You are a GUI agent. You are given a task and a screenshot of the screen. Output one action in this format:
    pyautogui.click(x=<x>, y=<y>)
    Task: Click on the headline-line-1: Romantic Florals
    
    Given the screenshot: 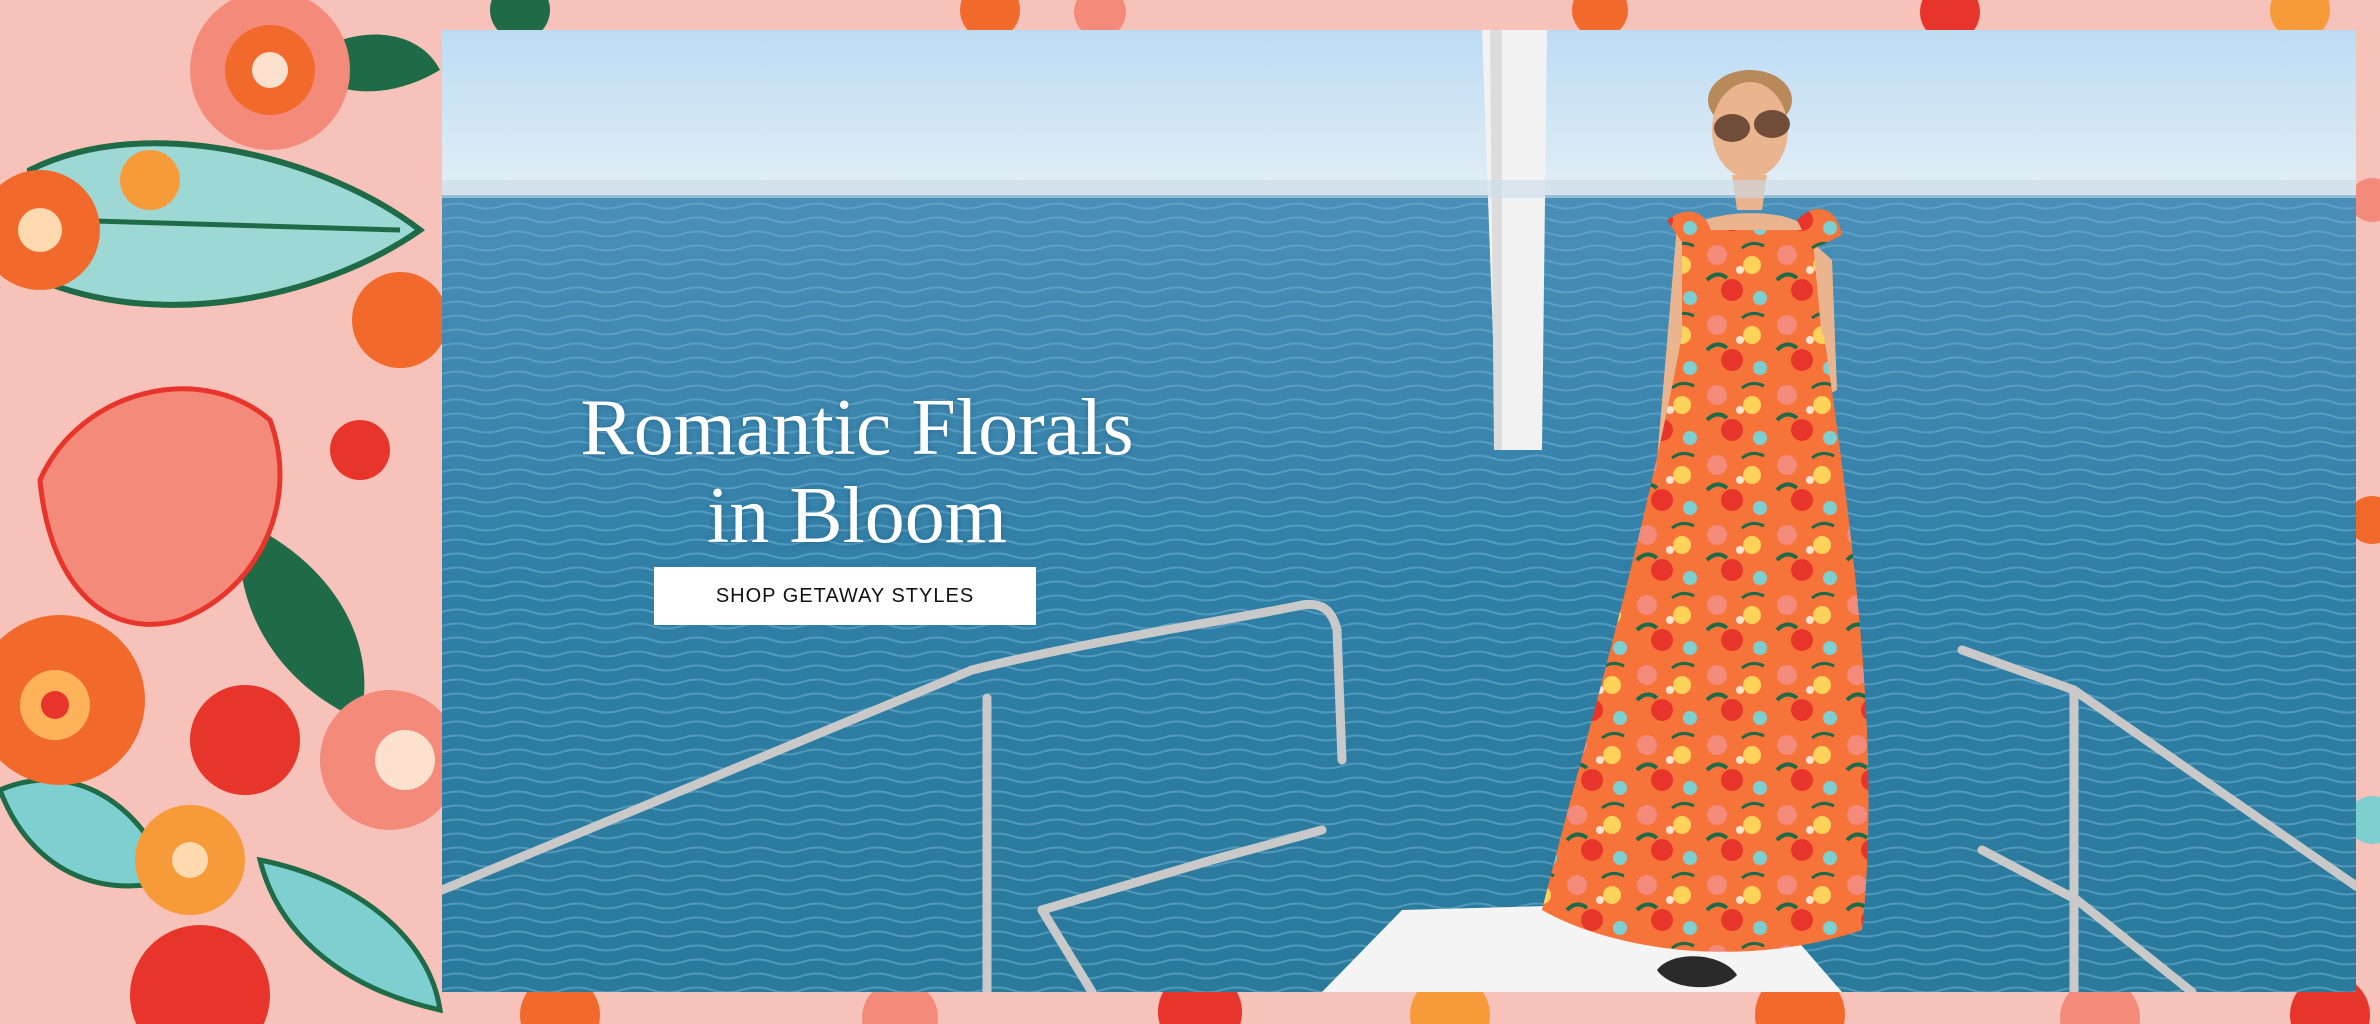 What is the action you would take?
    pyautogui.click(x=857, y=427)
    